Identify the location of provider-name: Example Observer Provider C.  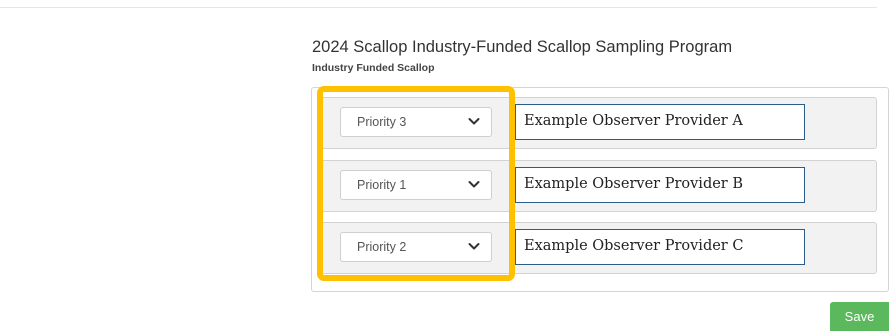
(634, 246).